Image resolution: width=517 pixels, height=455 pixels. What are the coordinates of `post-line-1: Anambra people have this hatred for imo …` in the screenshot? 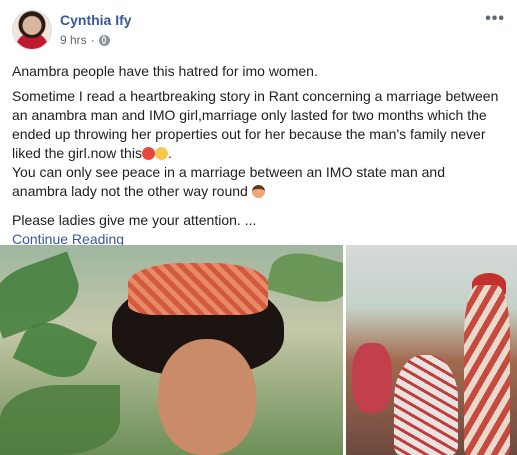 It's located at (165, 71).